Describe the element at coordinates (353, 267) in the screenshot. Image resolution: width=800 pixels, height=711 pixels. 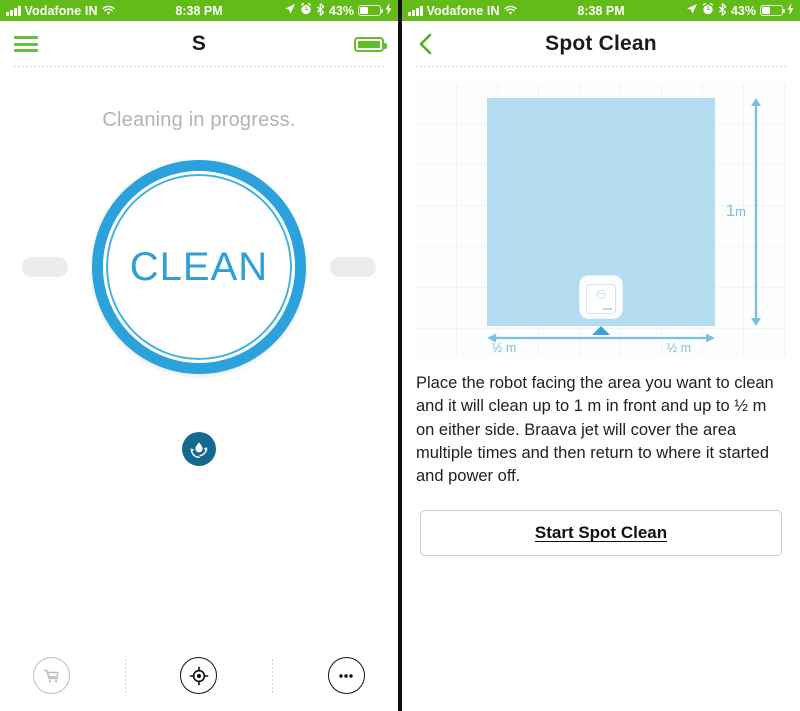
I see `pill-handle-right` at that location.